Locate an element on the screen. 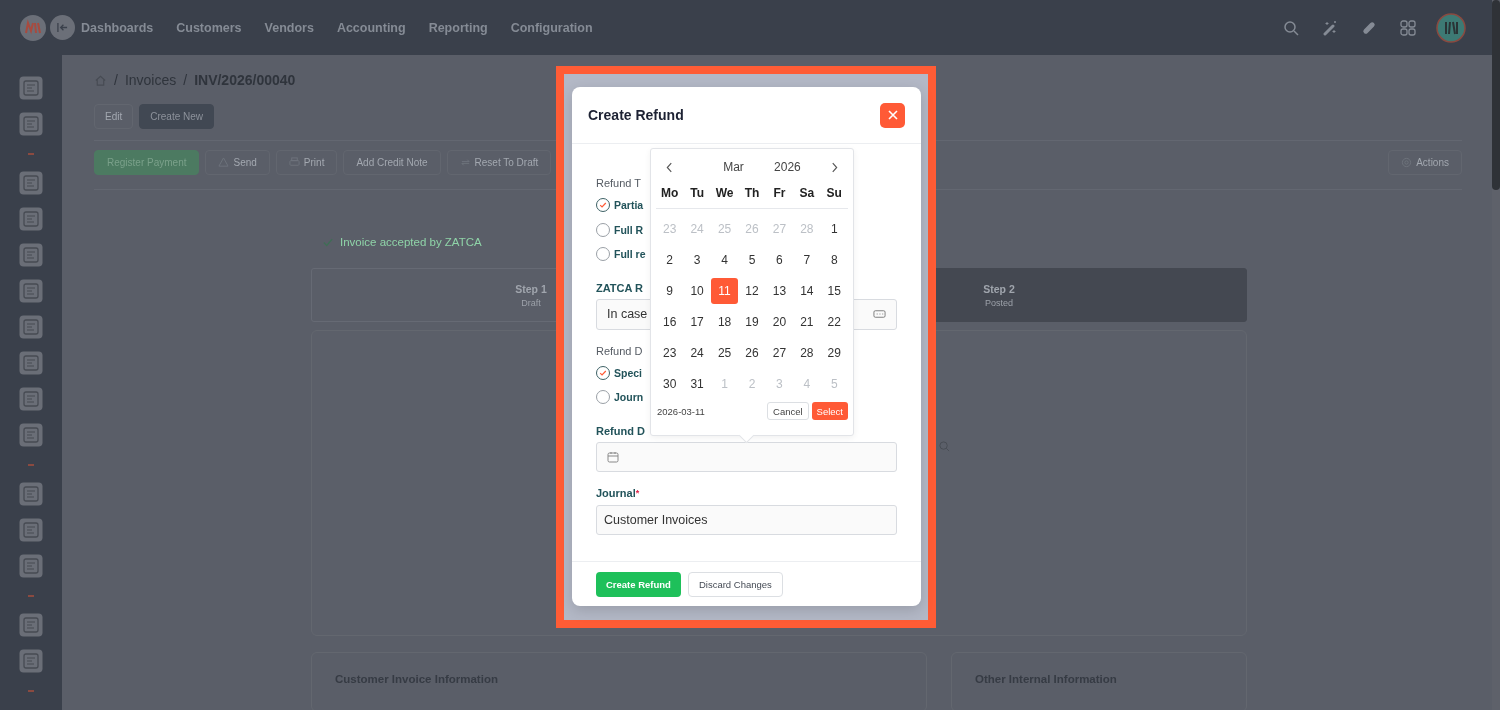  radio-label: Journ is located at coordinates (629, 397).